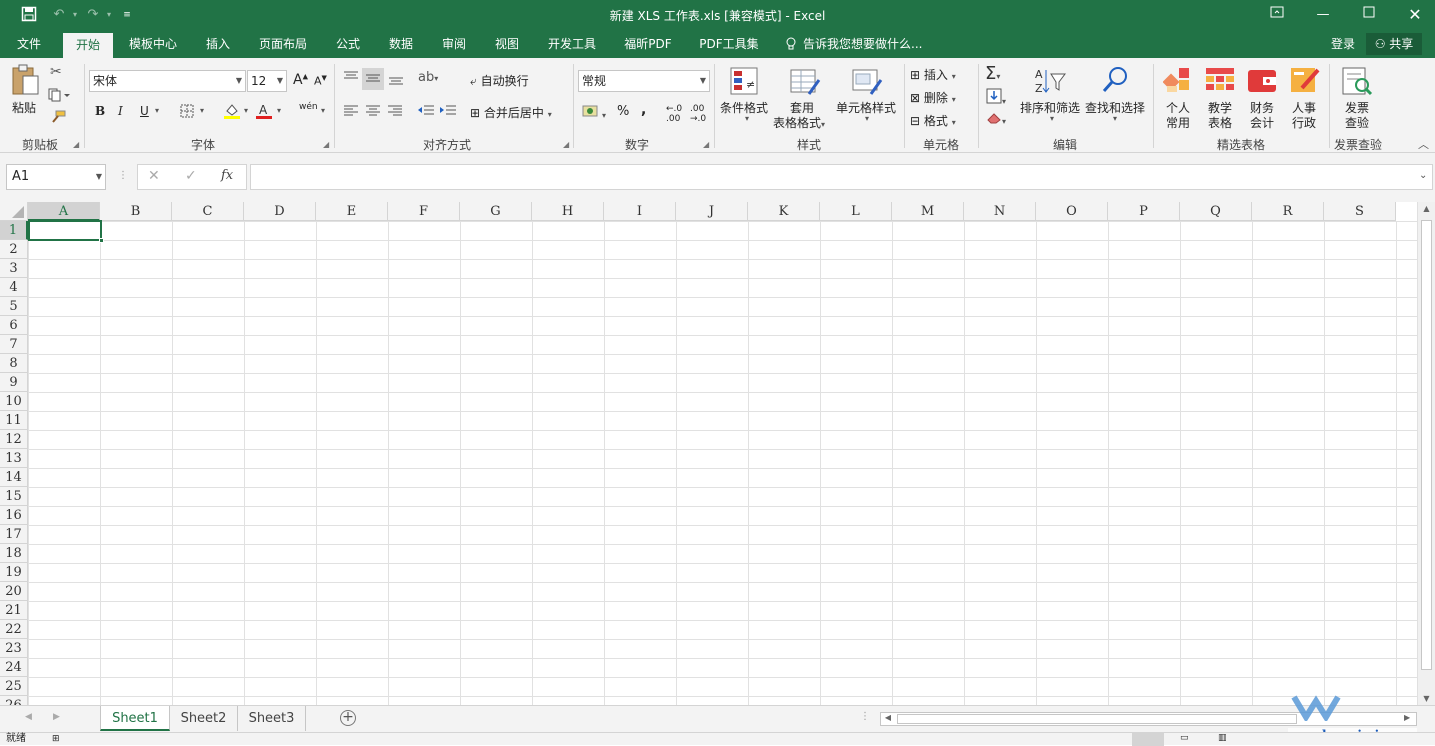 This screenshot has height=746, width=1435. I want to click on invoice-check-label2: 查验, so click(1357, 122).